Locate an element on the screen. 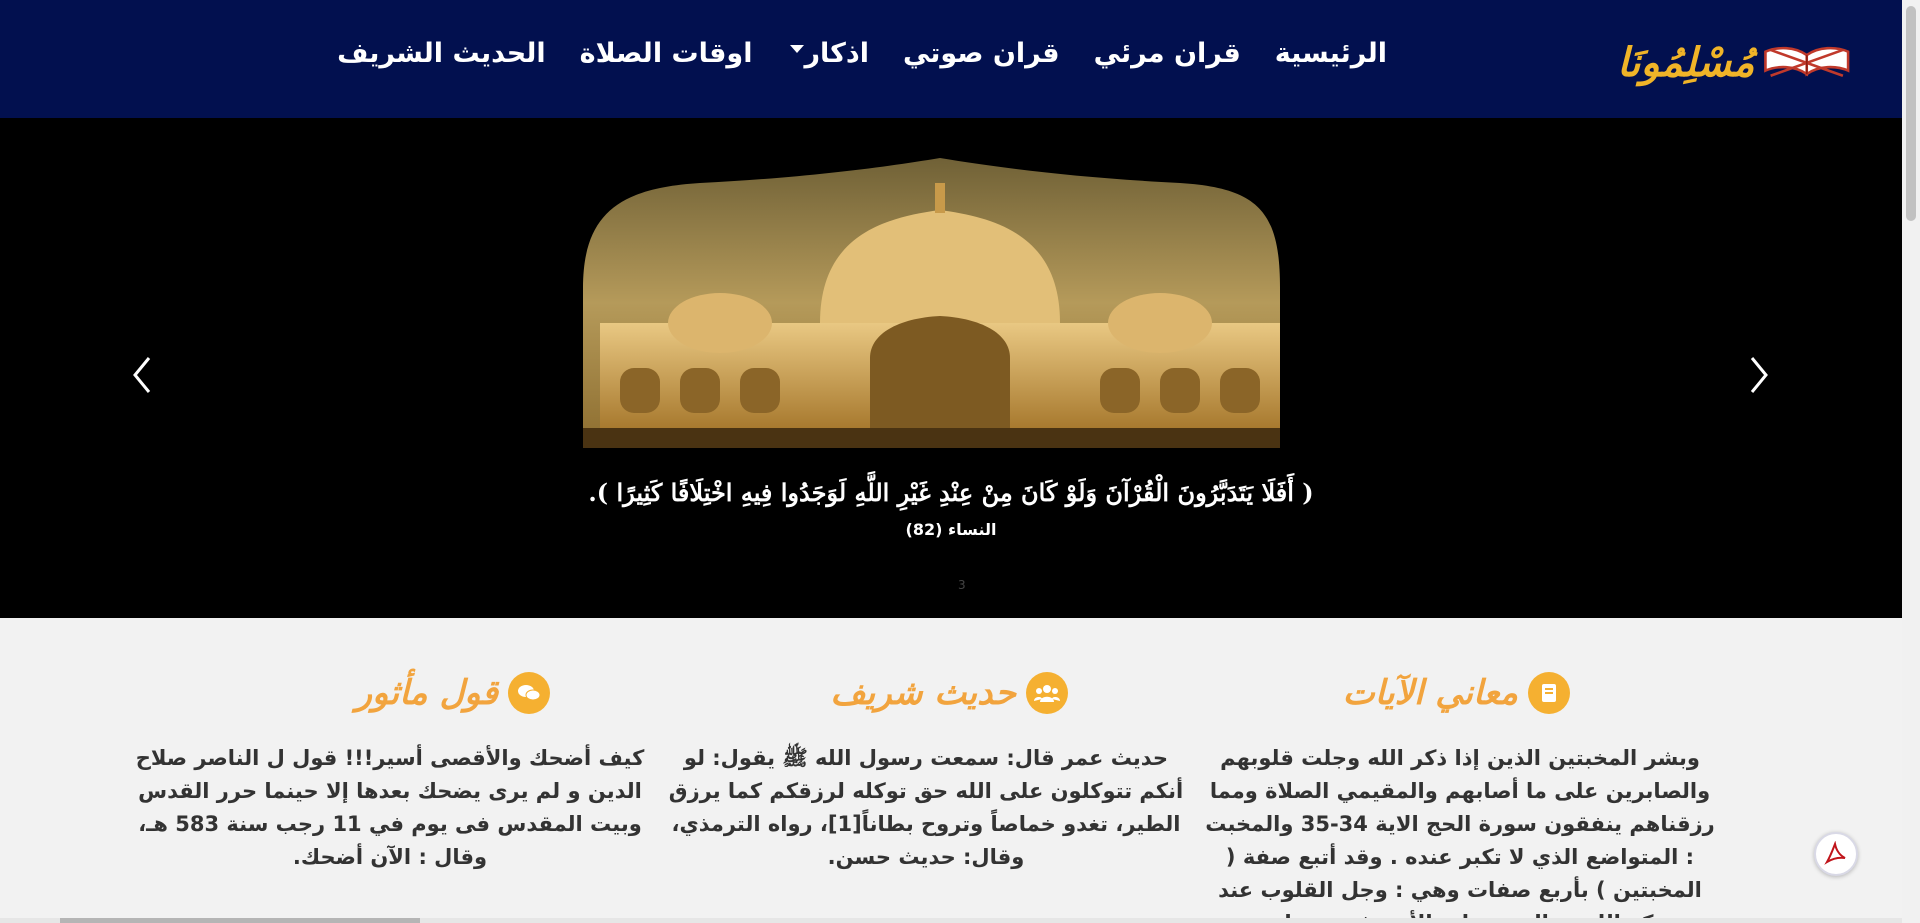 The width and height of the screenshot is (1920, 923). carousel-prev-arrow is located at coordinates (143, 375).